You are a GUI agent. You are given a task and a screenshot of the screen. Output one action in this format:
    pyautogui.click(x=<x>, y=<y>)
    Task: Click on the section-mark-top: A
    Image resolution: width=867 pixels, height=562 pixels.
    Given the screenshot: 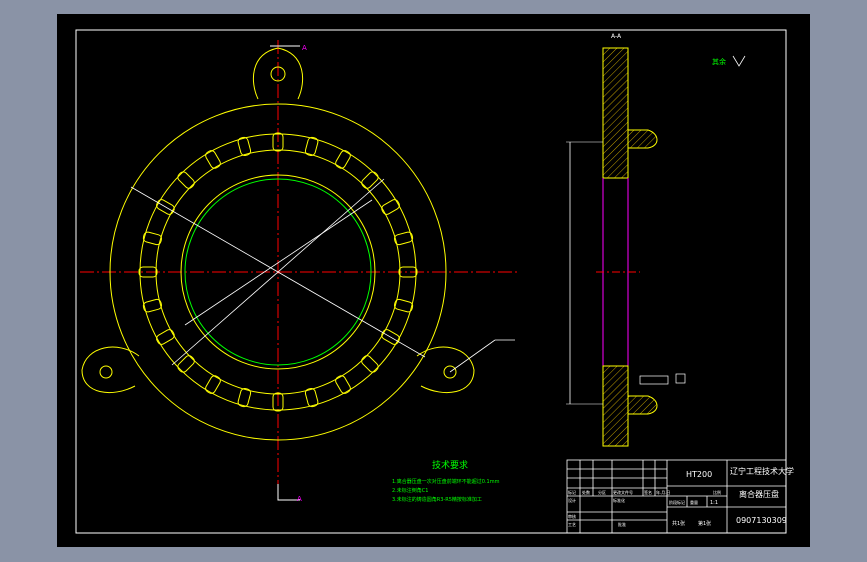 What is the action you would take?
    pyautogui.click(x=304, y=48)
    